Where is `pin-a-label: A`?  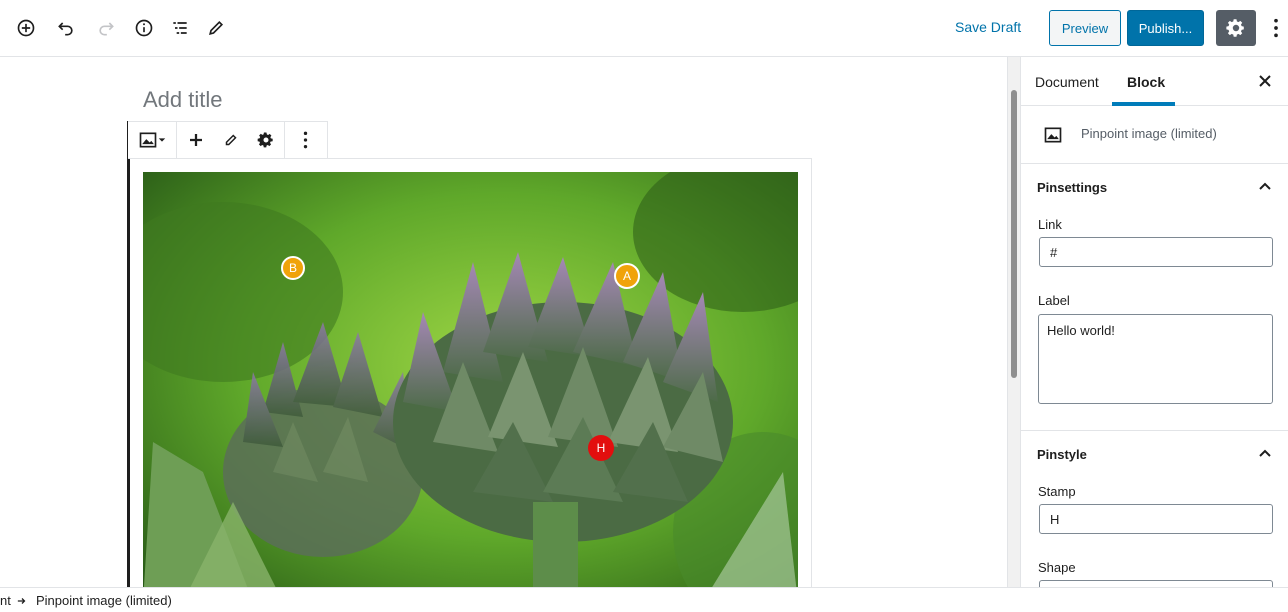
pin-a-label: A is located at coordinates (626, 276).